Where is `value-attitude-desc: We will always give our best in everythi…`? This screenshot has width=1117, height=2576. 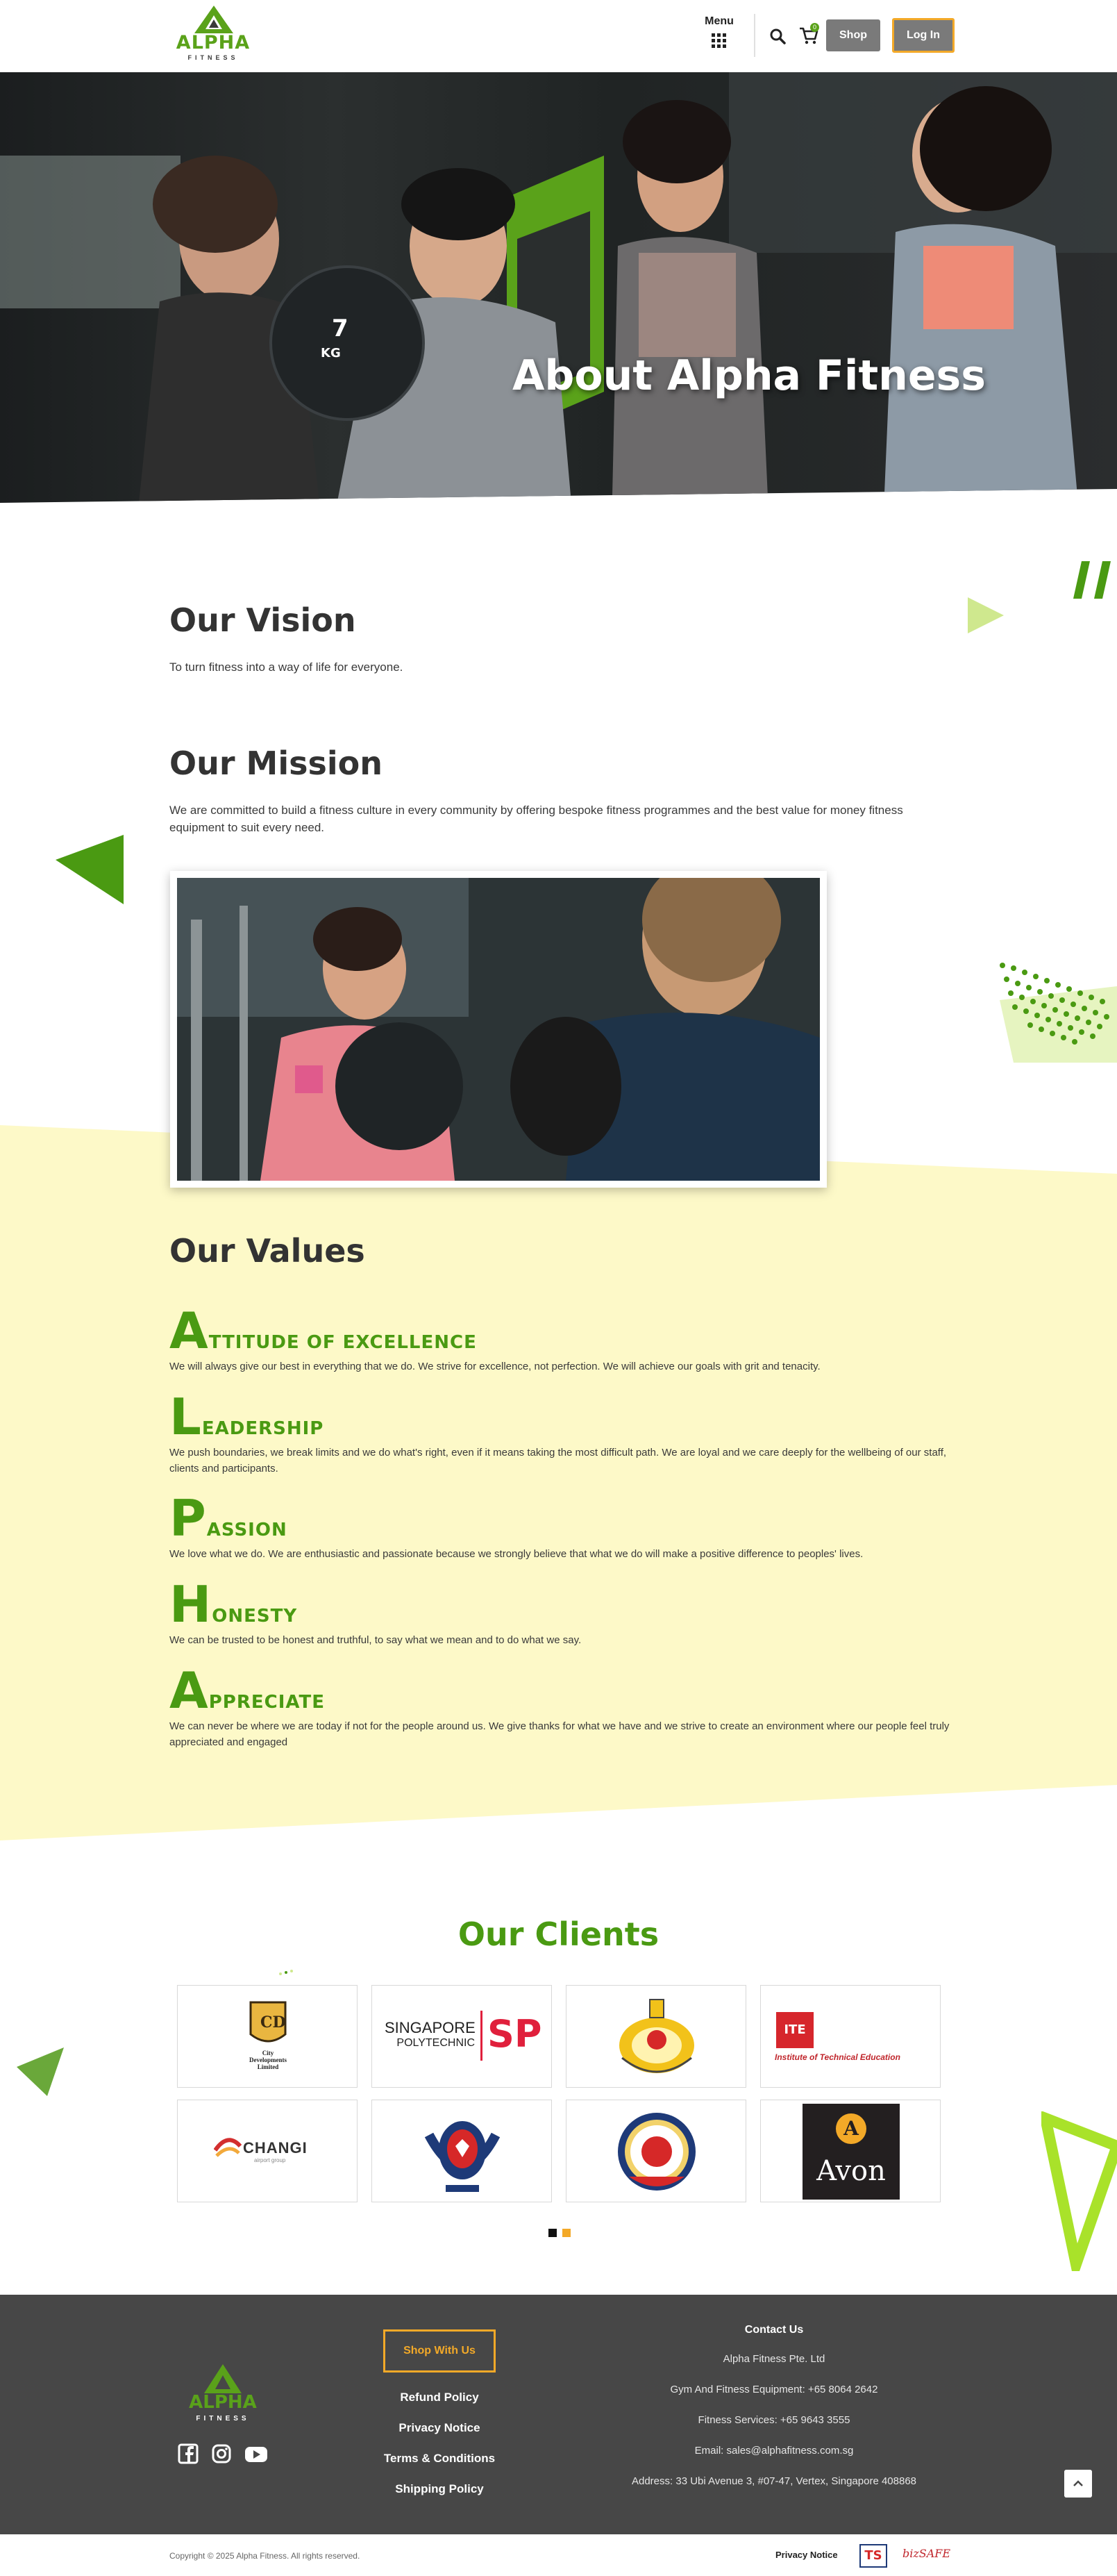
value-attitude-desc: We will always give our best in everythi… is located at coordinates (495, 1366).